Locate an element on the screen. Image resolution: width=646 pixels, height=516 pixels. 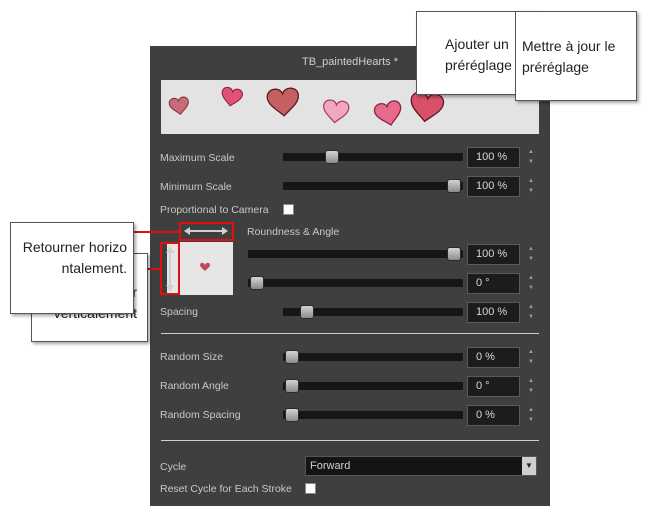
proportional-checkbox is located at coordinates (288, 209).